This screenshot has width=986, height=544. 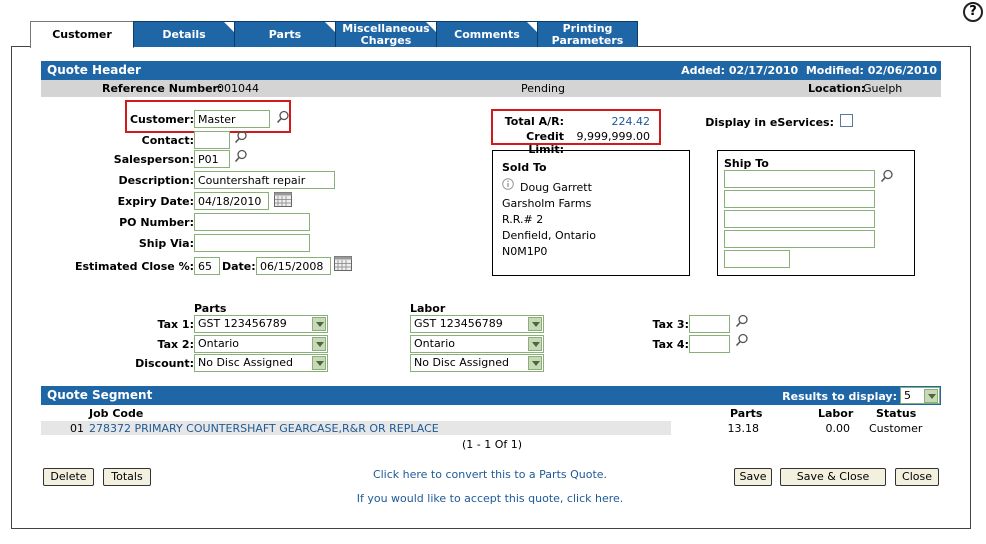 What do you see at coordinates (161, 119) in the screenshot?
I see `customer-label: Customer:` at bounding box center [161, 119].